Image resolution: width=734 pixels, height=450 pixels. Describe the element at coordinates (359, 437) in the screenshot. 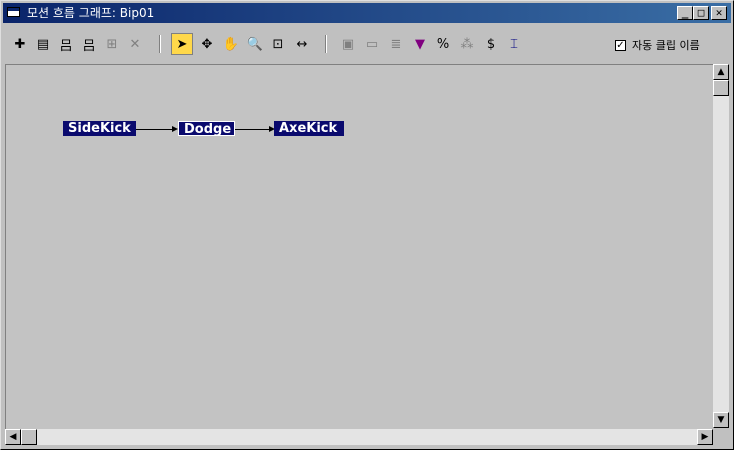

I see `horizontal-scrollbar: ◀ ▶` at that location.